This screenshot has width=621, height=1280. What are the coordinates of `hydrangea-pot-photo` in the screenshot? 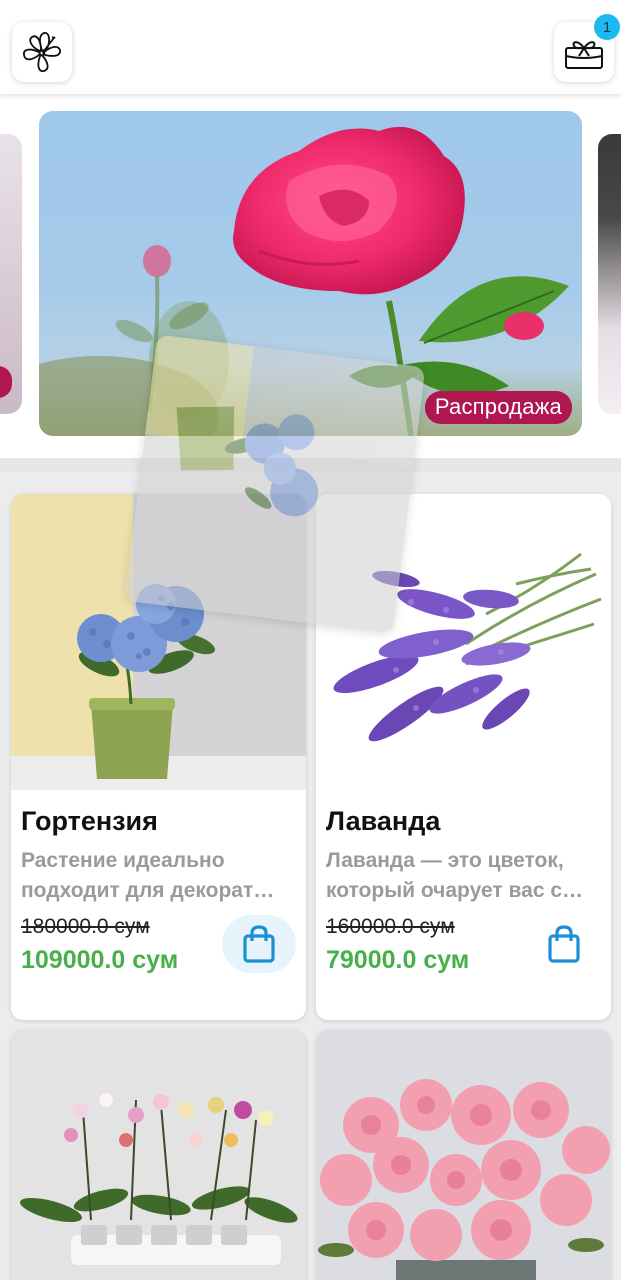 It's located at (269, 520).